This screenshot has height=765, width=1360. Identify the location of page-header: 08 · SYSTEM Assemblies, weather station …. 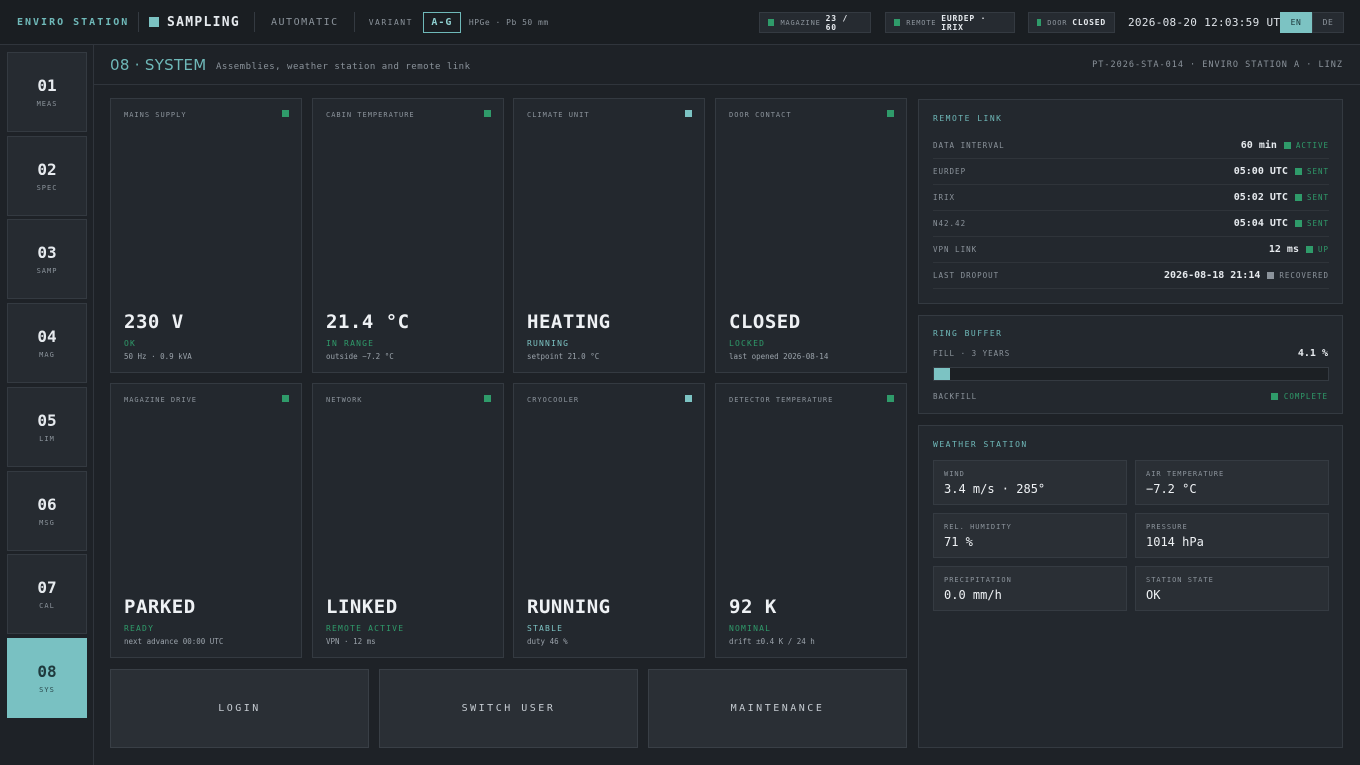
(727, 65).